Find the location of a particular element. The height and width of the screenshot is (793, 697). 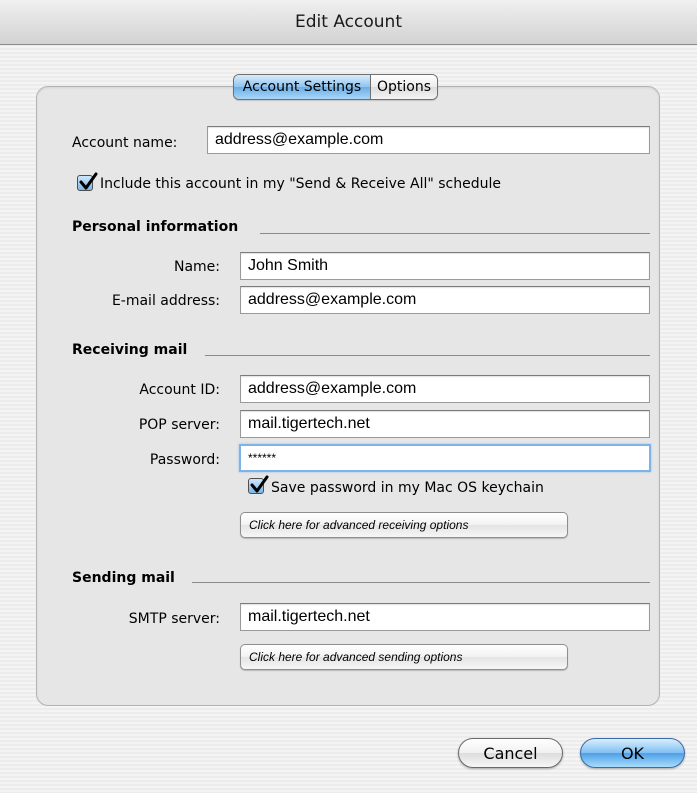

name-label: Name: is located at coordinates (196, 267).